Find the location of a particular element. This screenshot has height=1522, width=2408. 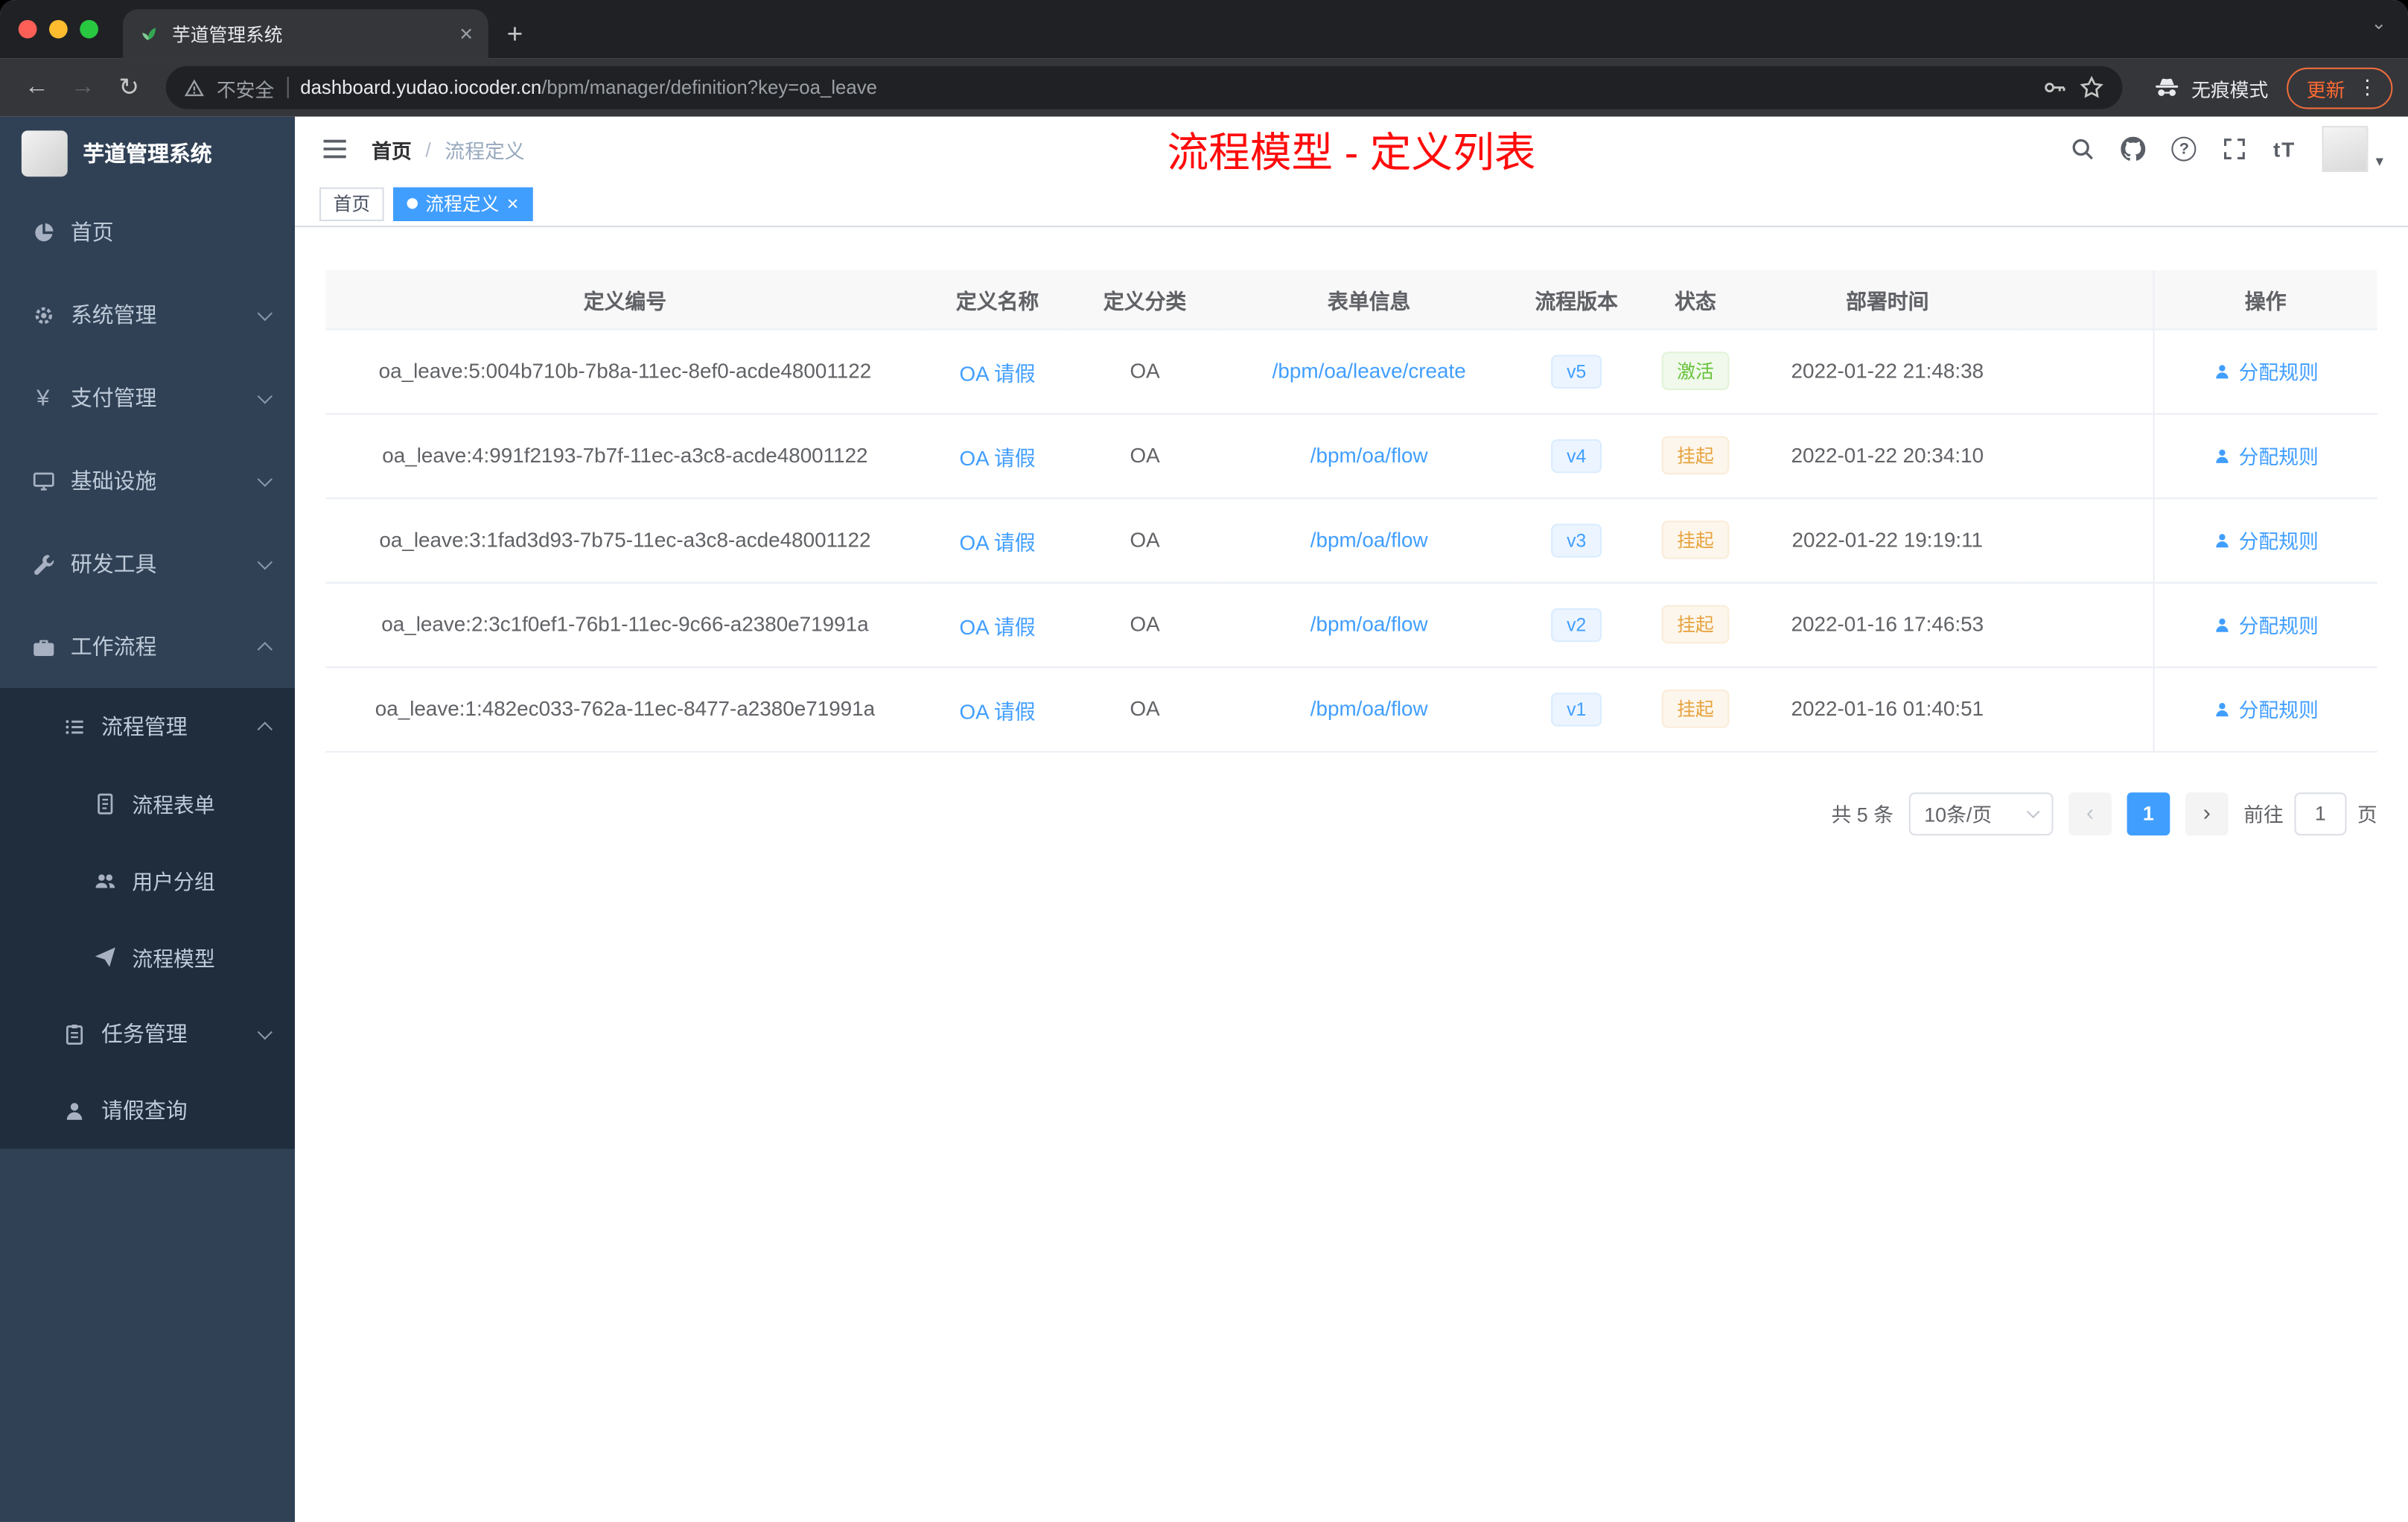

search-icon is located at coordinates (2083, 149).